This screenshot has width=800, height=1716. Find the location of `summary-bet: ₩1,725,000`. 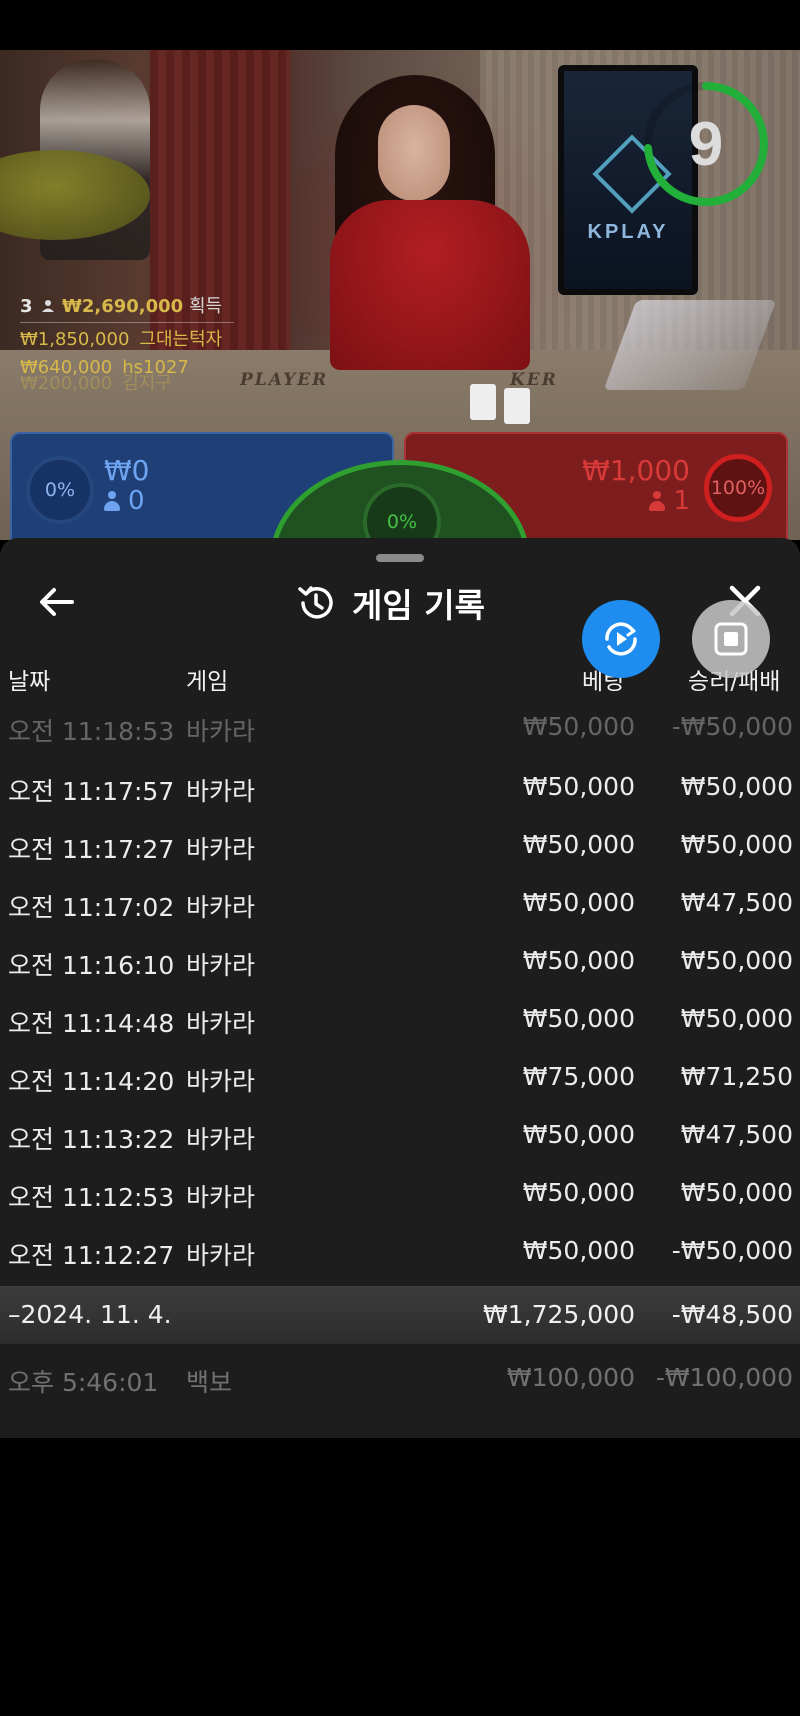

summary-bet: ₩1,725,000 is located at coordinates (559, 1314).